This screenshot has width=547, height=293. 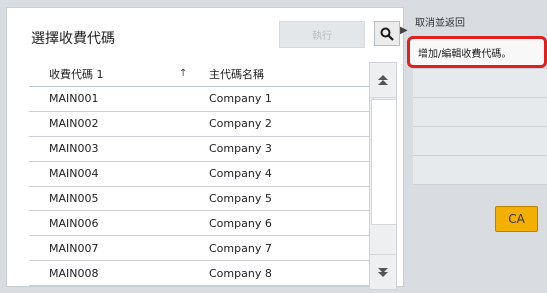 I want to click on cell-master-name: Company 3, so click(x=240, y=149).